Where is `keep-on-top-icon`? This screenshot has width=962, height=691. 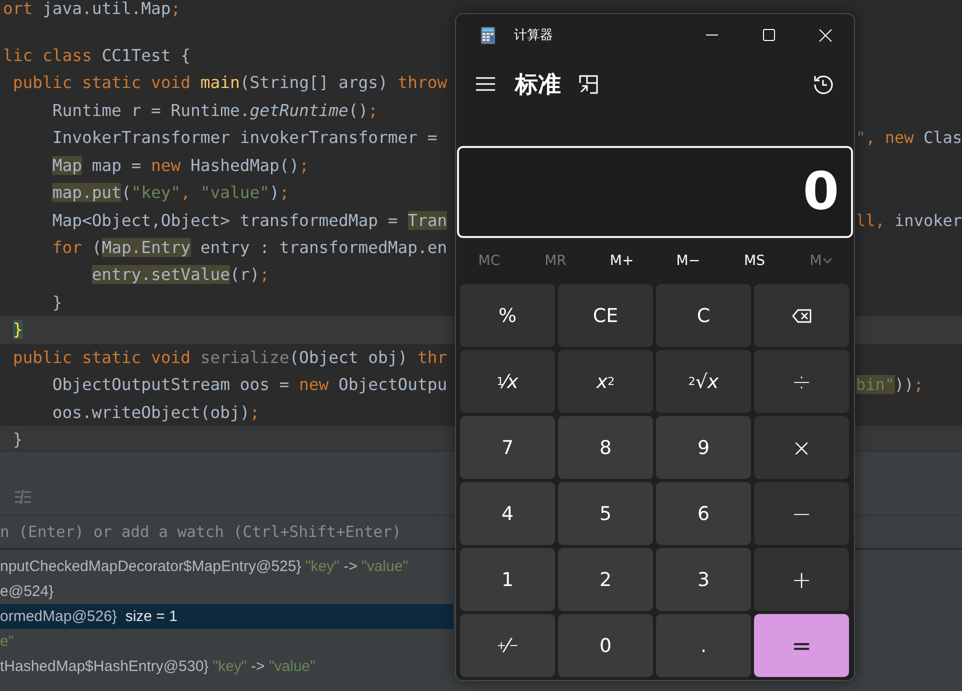 keep-on-top-icon is located at coordinates (588, 84).